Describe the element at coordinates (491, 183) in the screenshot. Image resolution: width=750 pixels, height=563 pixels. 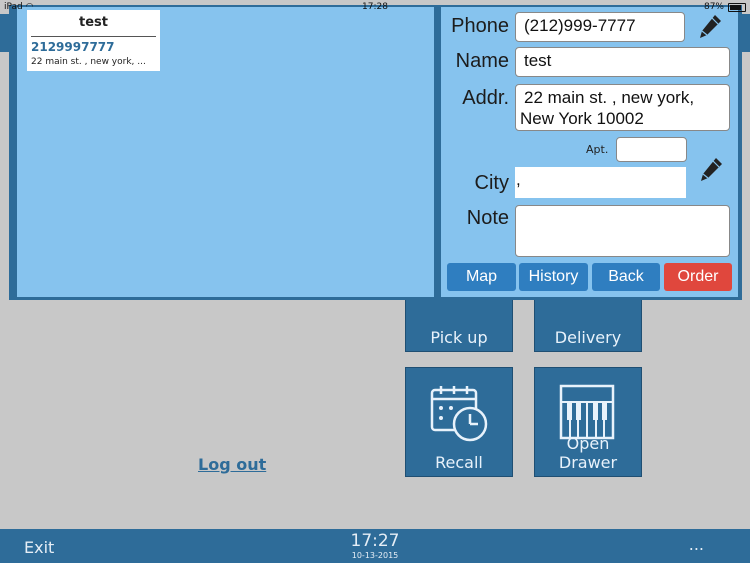
I see `city-label: City` at that location.